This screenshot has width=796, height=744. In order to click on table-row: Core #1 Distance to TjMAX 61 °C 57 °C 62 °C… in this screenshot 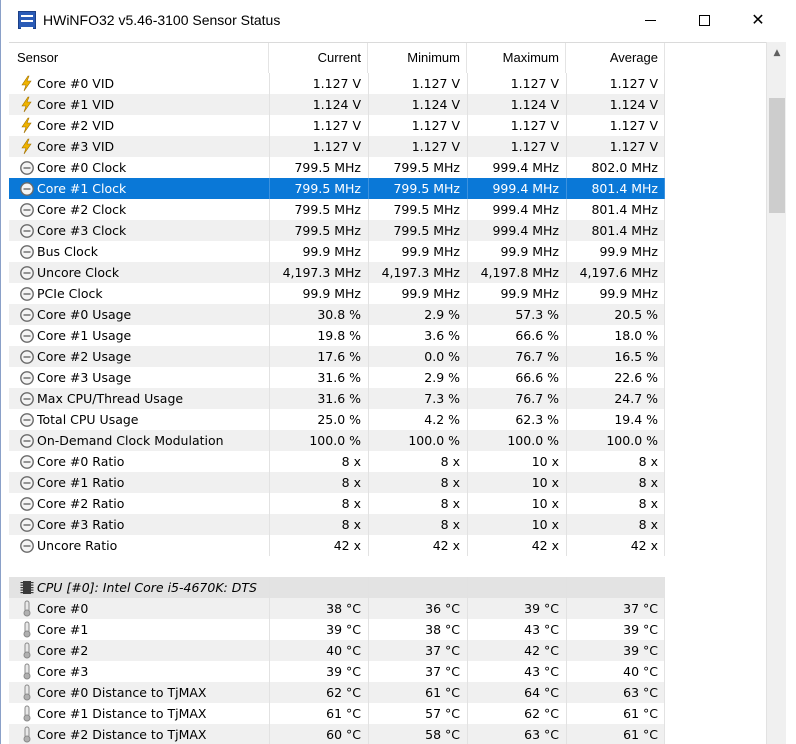, I will do `click(387, 713)`.